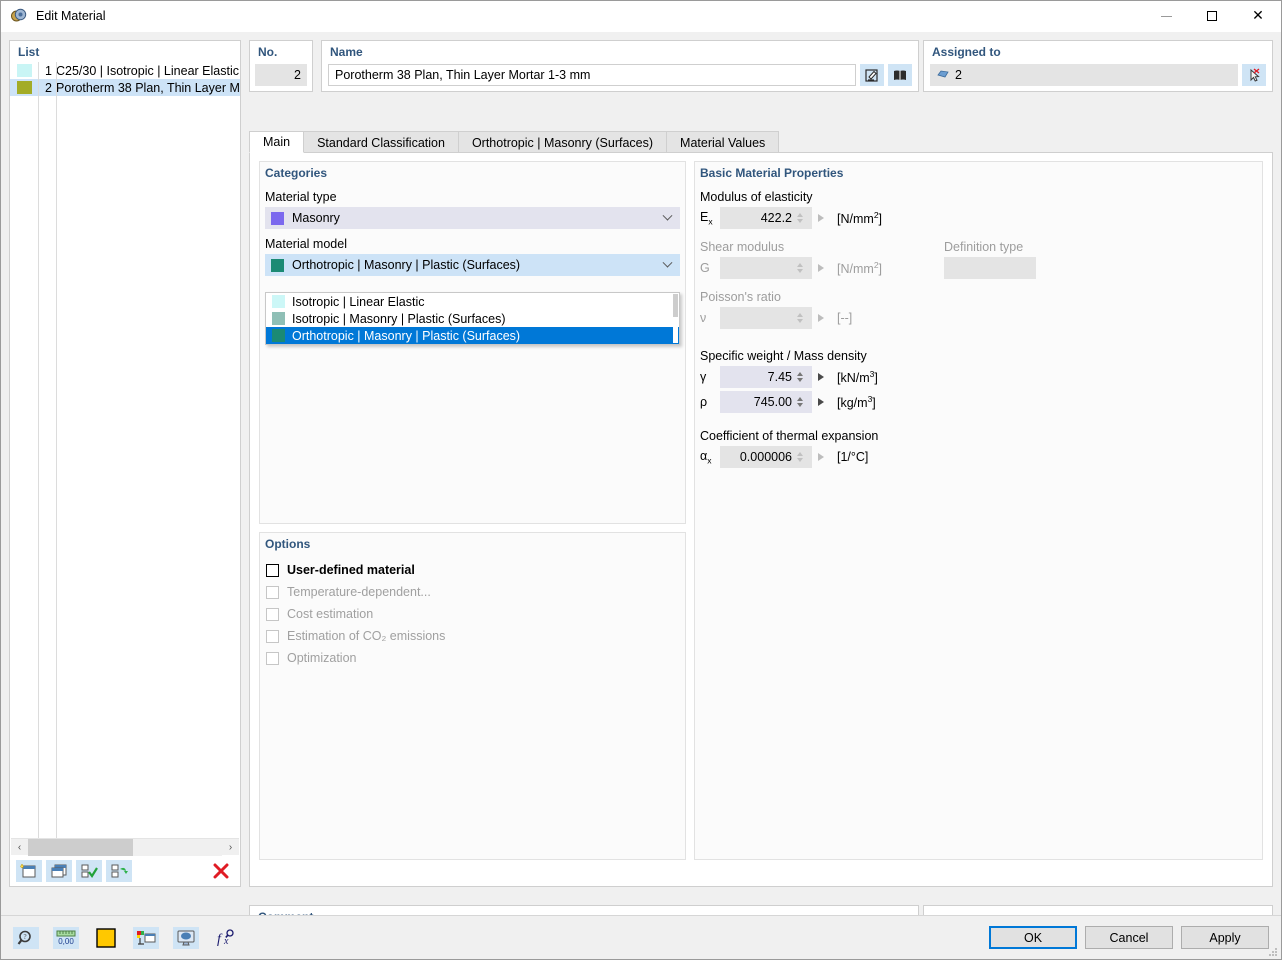 This screenshot has height=960, width=1282. Describe the element at coordinates (472, 658) in the screenshot. I see `option-optimization: Optimization` at that location.